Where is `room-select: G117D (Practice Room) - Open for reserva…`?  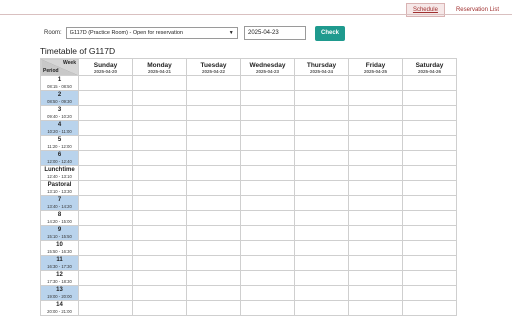 room-select: G117D (Practice Room) - Open for reserva… is located at coordinates (151, 33).